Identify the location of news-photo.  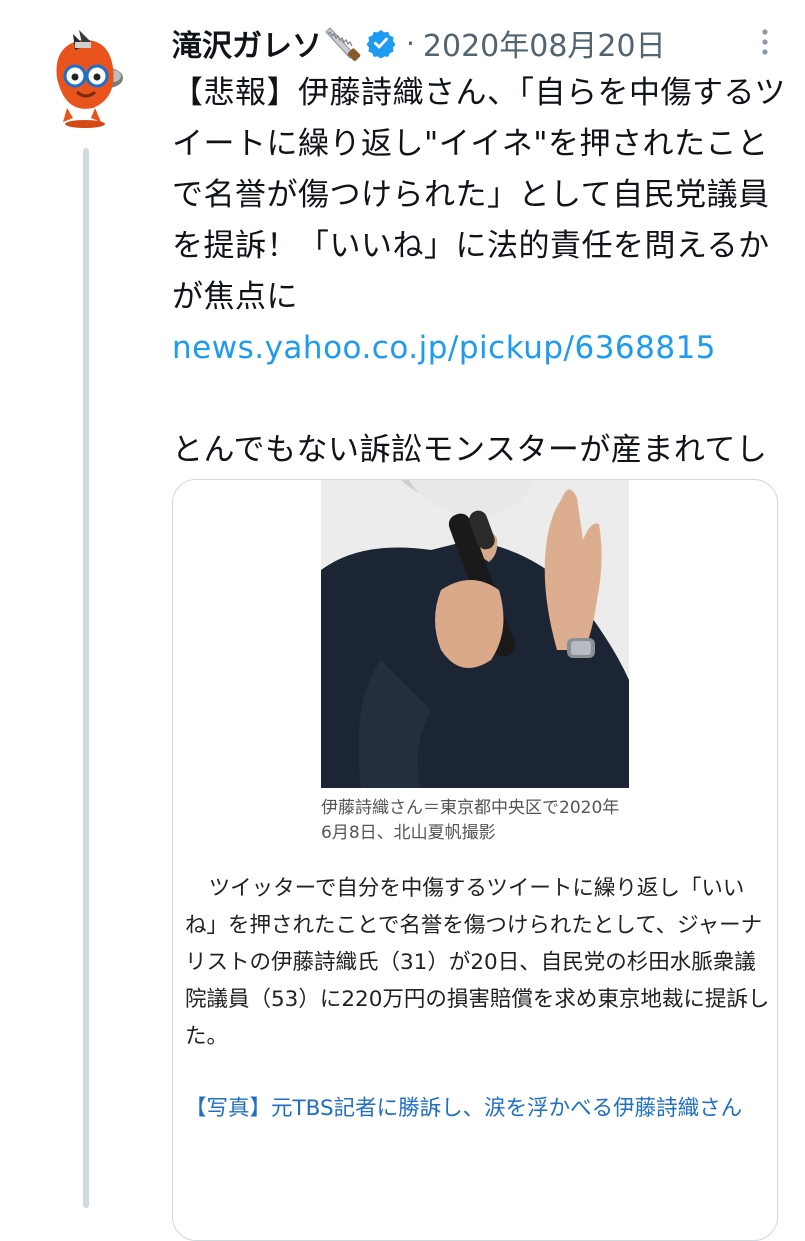
(475, 634).